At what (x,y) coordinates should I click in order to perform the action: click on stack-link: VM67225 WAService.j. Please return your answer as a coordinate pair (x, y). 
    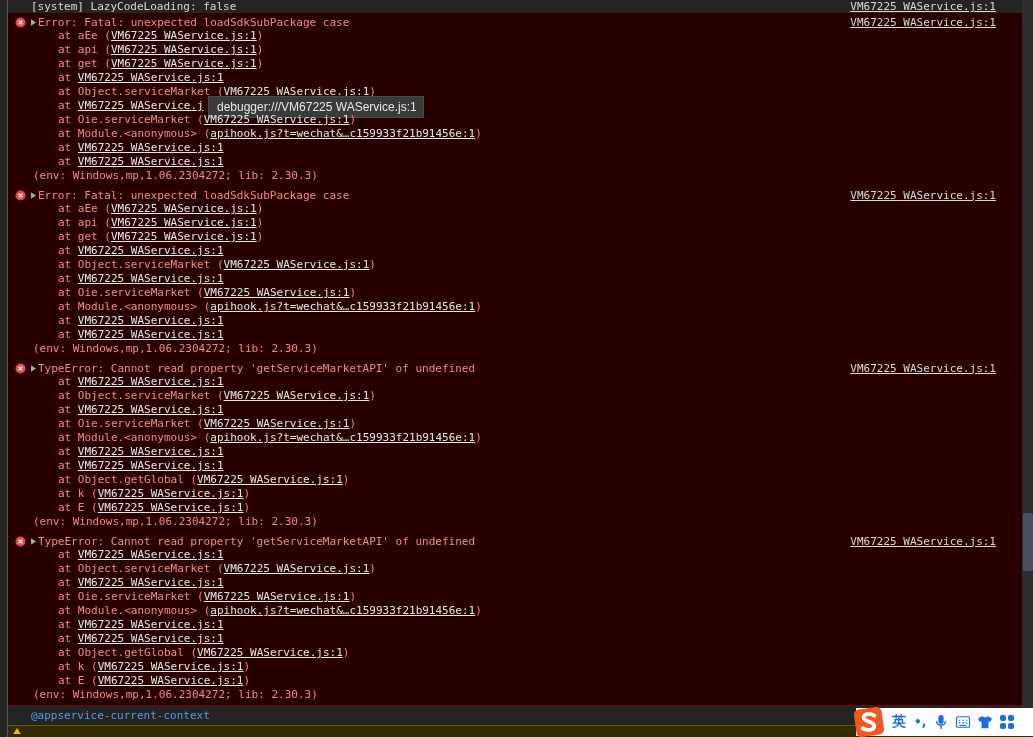
    Looking at the image, I should click on (140, 105).